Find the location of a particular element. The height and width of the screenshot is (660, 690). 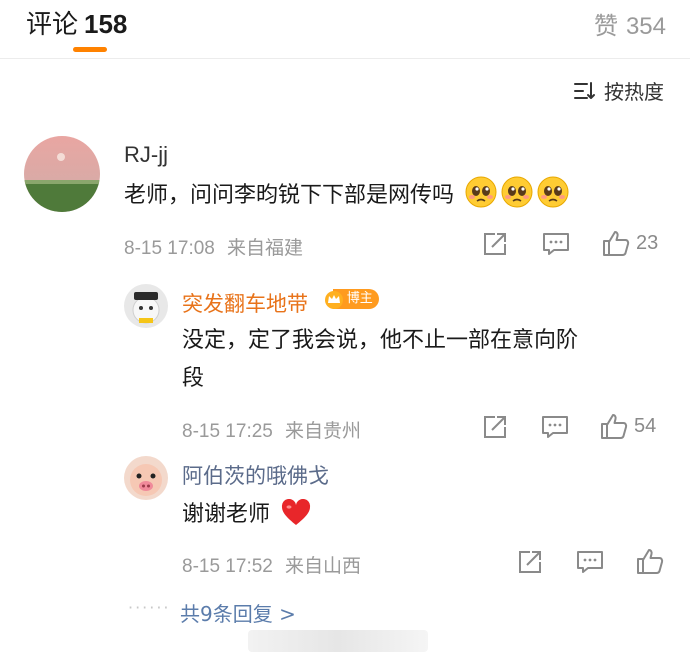

reply-date: 8-15 17:52 is located at coordinates (227, 566).